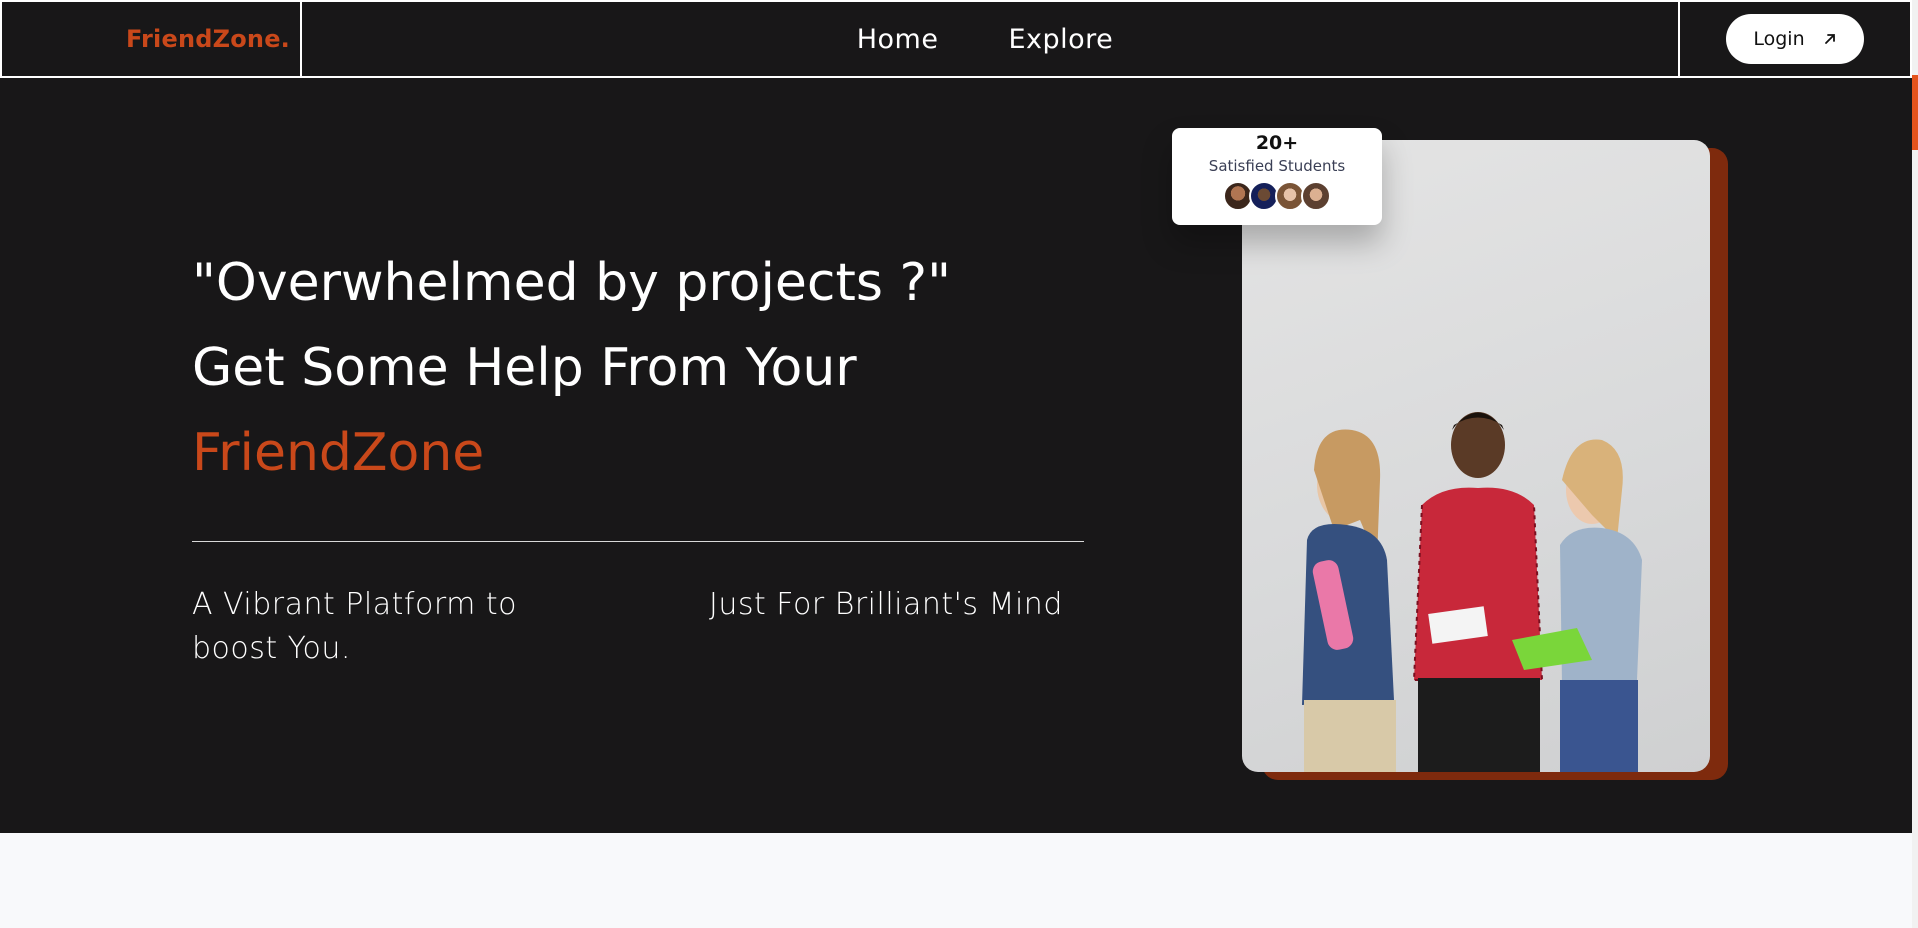 The width and height of the screenshot is (1918, 928). Describe the element at coordinates (1277, 196) in the screenshot. I see `avatar-group` at that location.